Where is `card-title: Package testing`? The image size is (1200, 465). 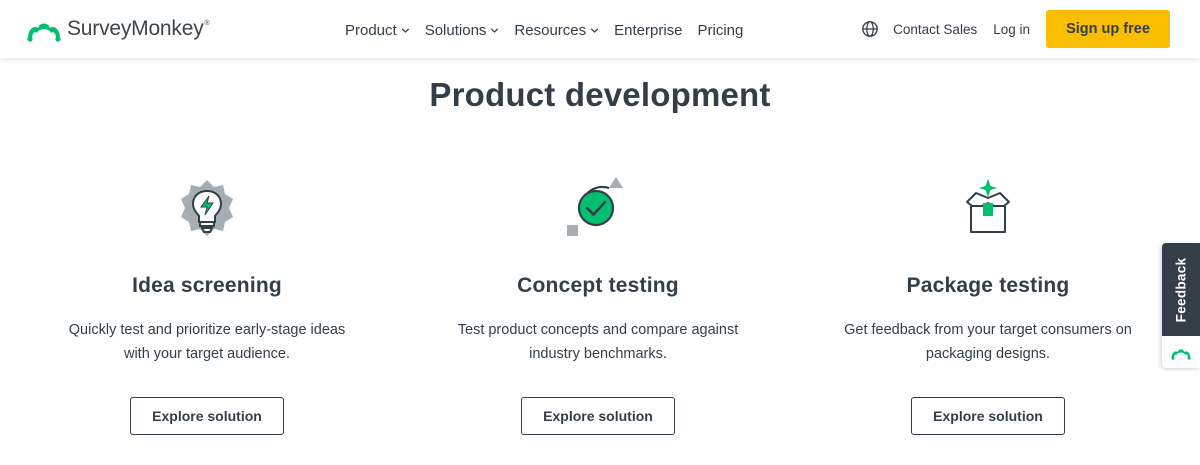 card-title: Package testing is located at coordinates (988, 285).